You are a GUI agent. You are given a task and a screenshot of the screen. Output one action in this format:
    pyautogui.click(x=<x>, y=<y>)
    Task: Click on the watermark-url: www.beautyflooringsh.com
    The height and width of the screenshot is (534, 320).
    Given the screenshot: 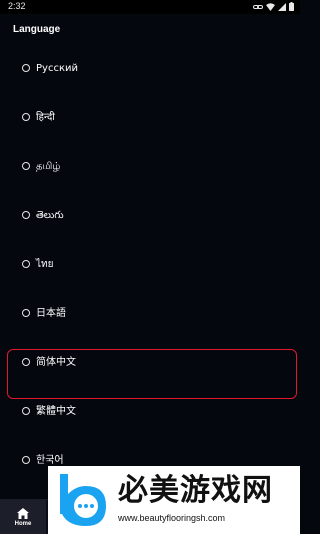 What is the action you would take?
    pyautogui.click(x=172, y=518)
    